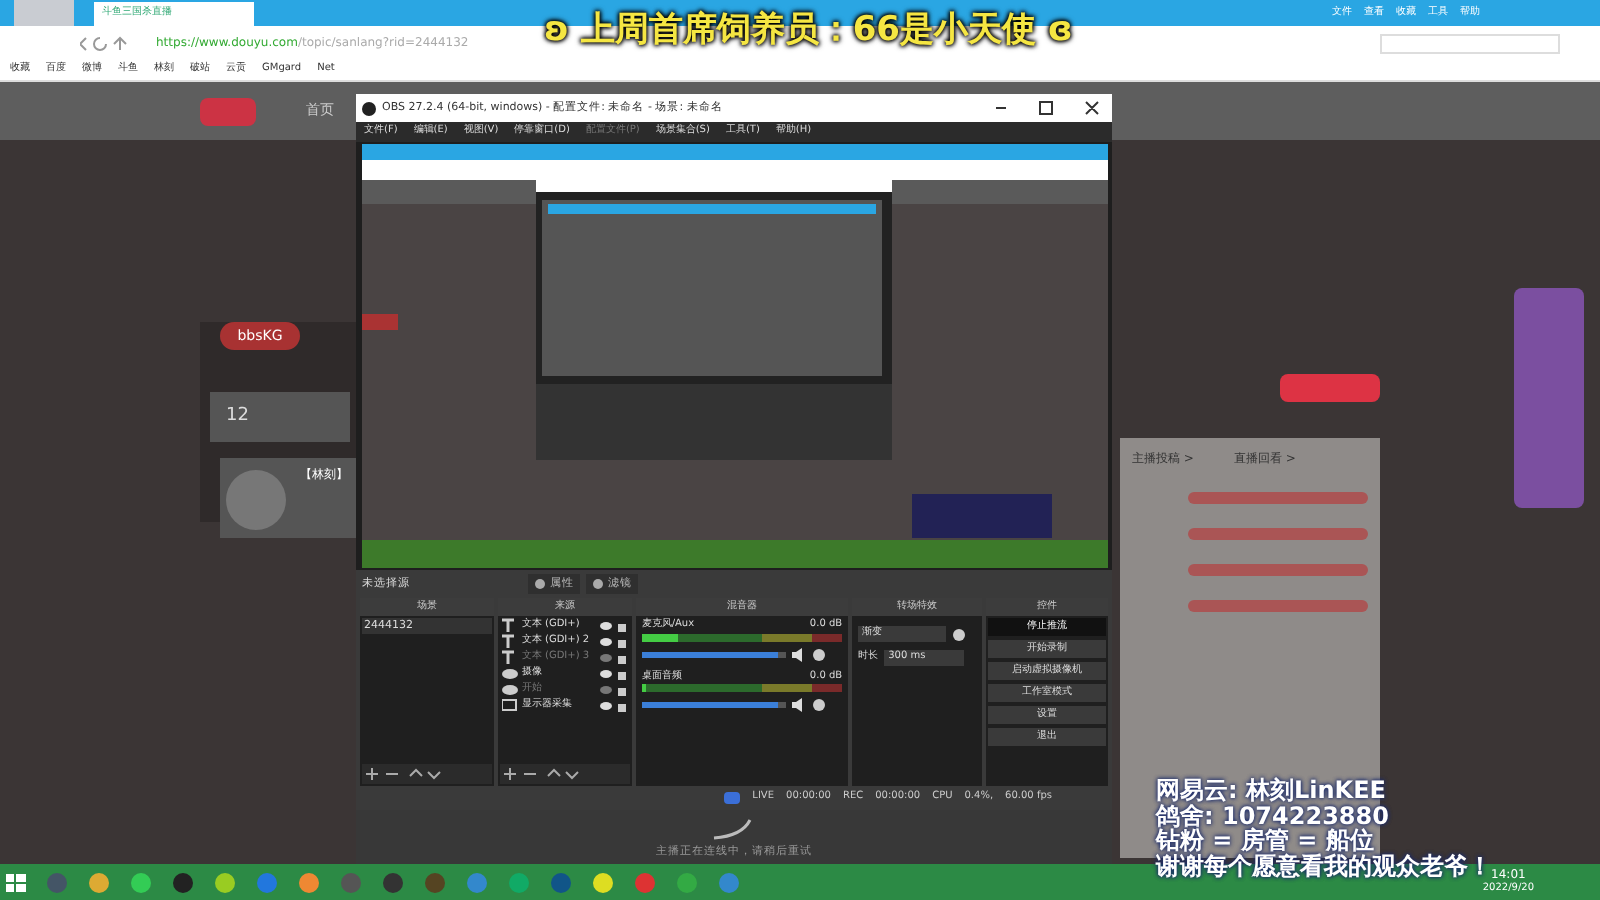 This screenshot has height=900, width=1600. What do you see at coordinates (16, 882) in the screenshot?
I see `windows-start-icon` at bounding box center [16, 882].